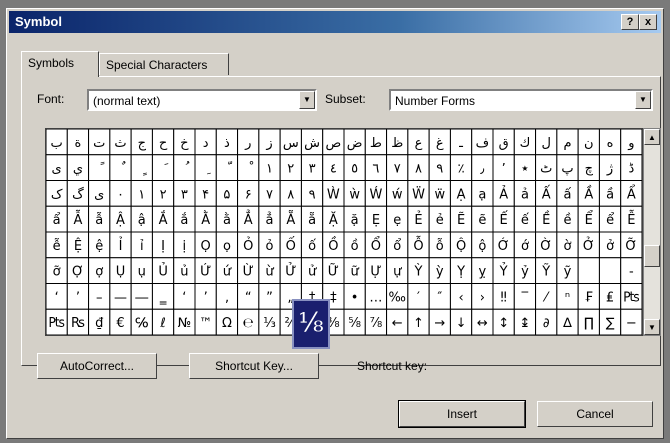 Image resolution: width=670 pixels, height=443 pixels. What do you see at coordinates (164, 64) in the screenshot?
I see `tab-special-characters: Special Characters` at bounding box center [164, 64].